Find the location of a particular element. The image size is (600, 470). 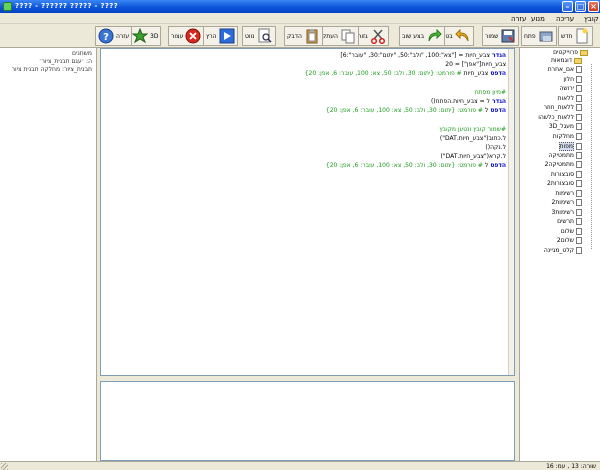

tree-file-item: רשימות is located at coordinates (568, 193).